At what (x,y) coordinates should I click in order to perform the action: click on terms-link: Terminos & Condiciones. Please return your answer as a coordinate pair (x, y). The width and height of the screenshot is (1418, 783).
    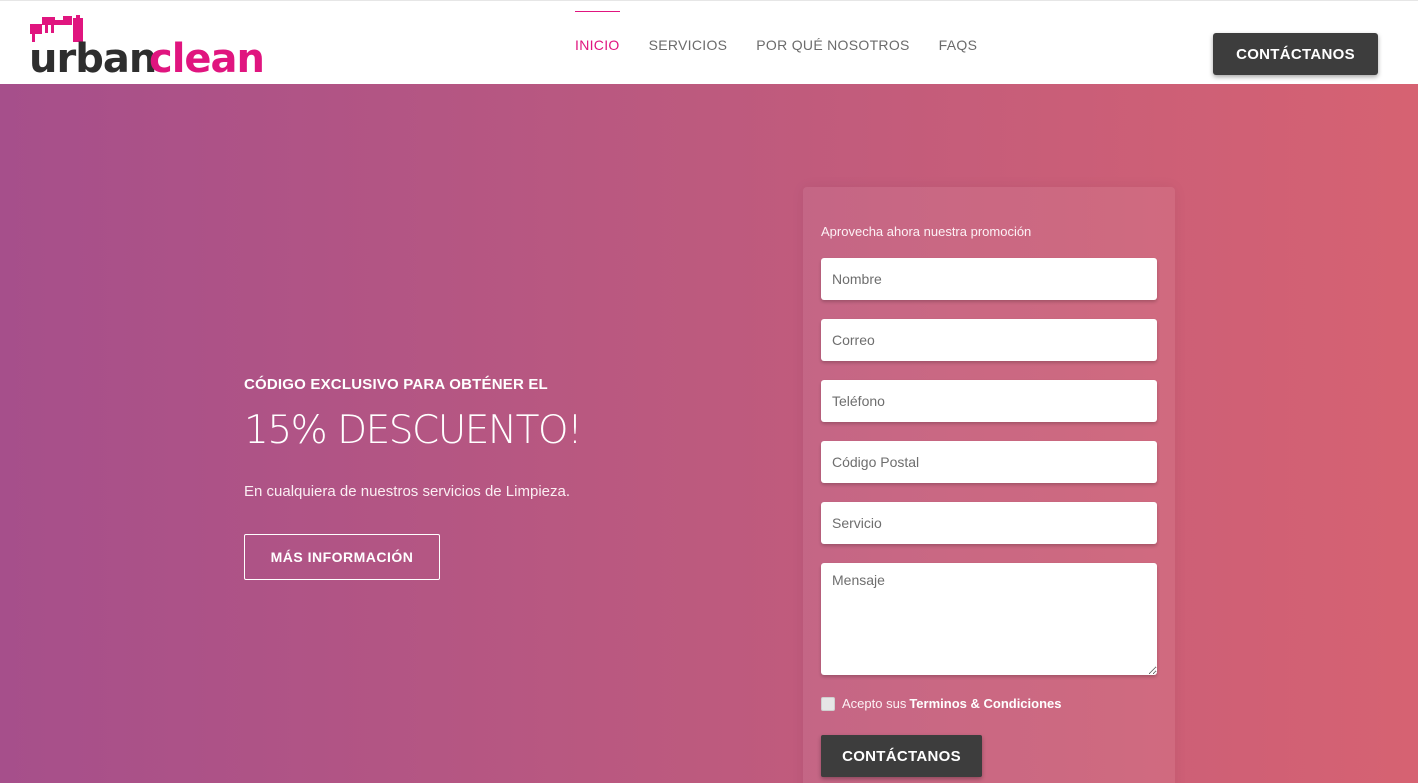
    Looking at the image, I should click on (985, 703).